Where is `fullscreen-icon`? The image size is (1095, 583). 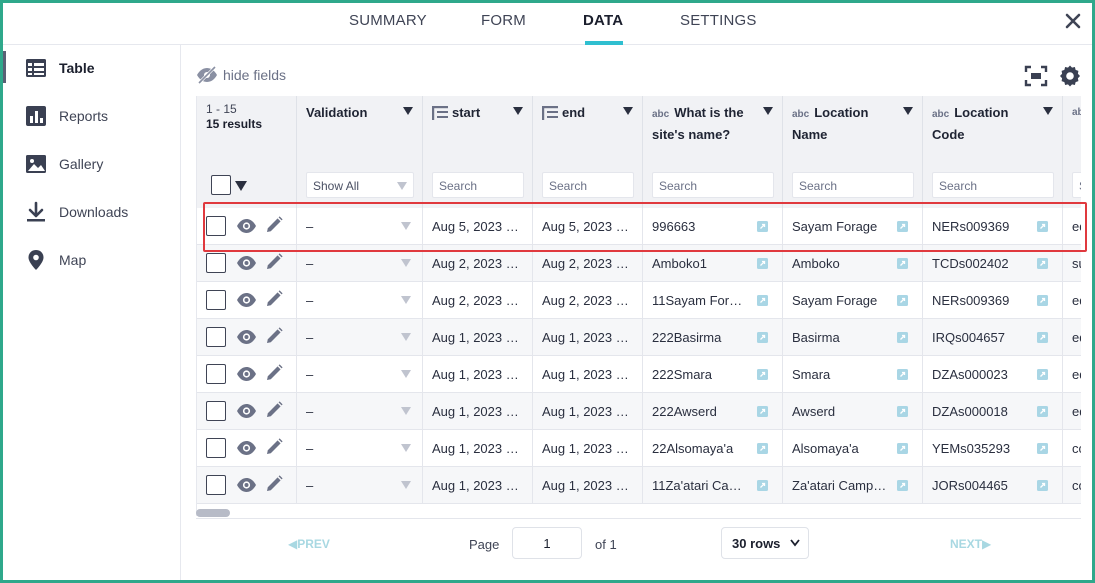
fullscreen-icon is located at coordinates (1036, 76).